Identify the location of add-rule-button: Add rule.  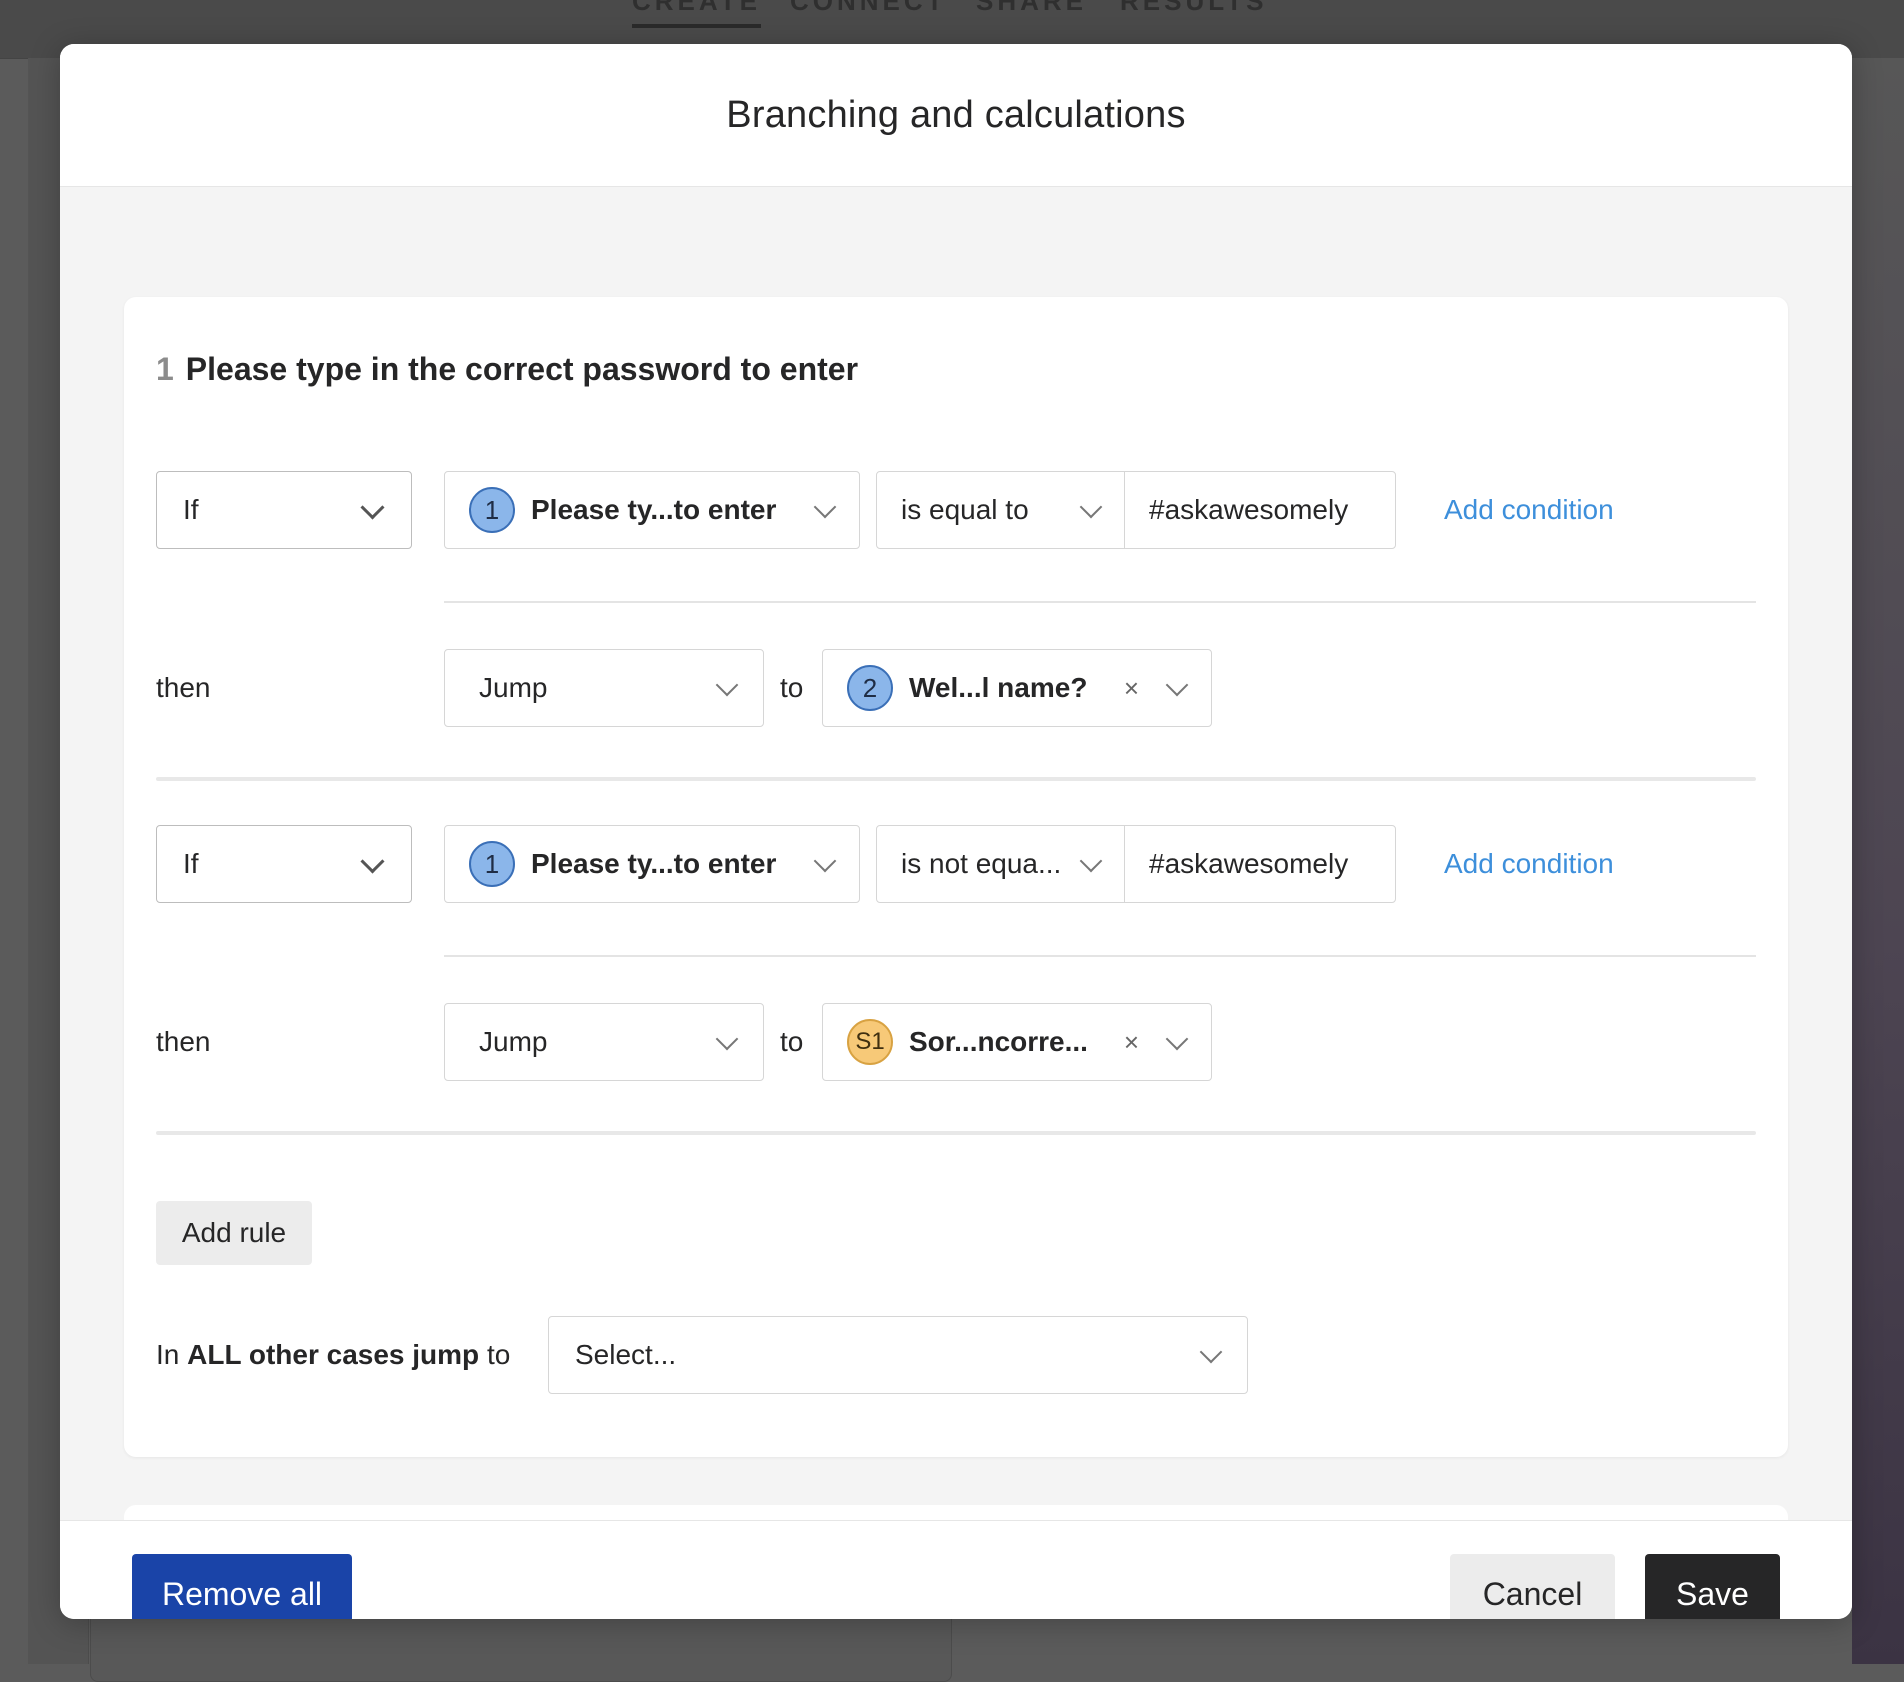
(234, 1233).